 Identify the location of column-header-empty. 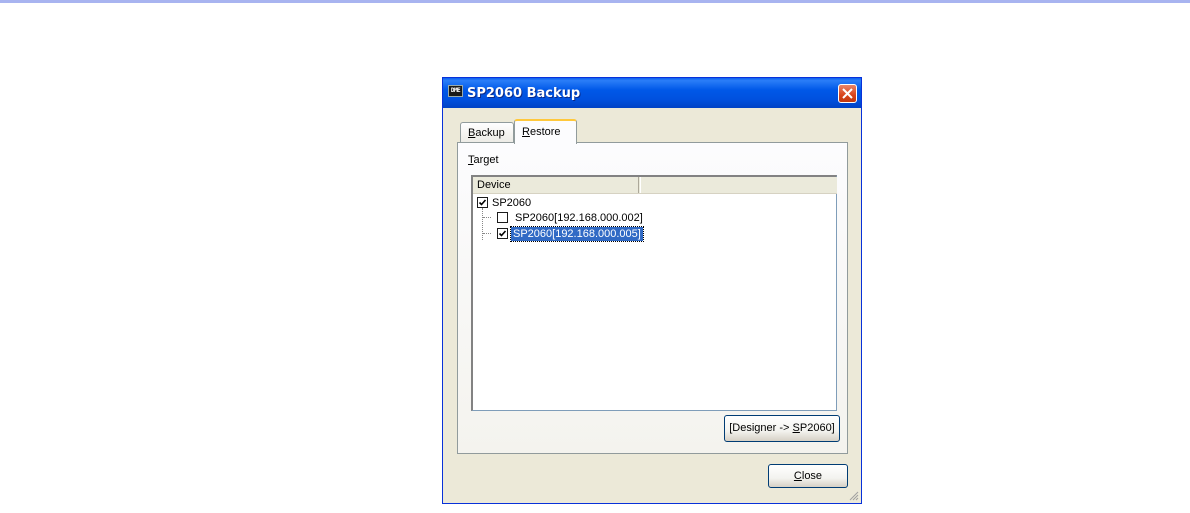
(738, 185).